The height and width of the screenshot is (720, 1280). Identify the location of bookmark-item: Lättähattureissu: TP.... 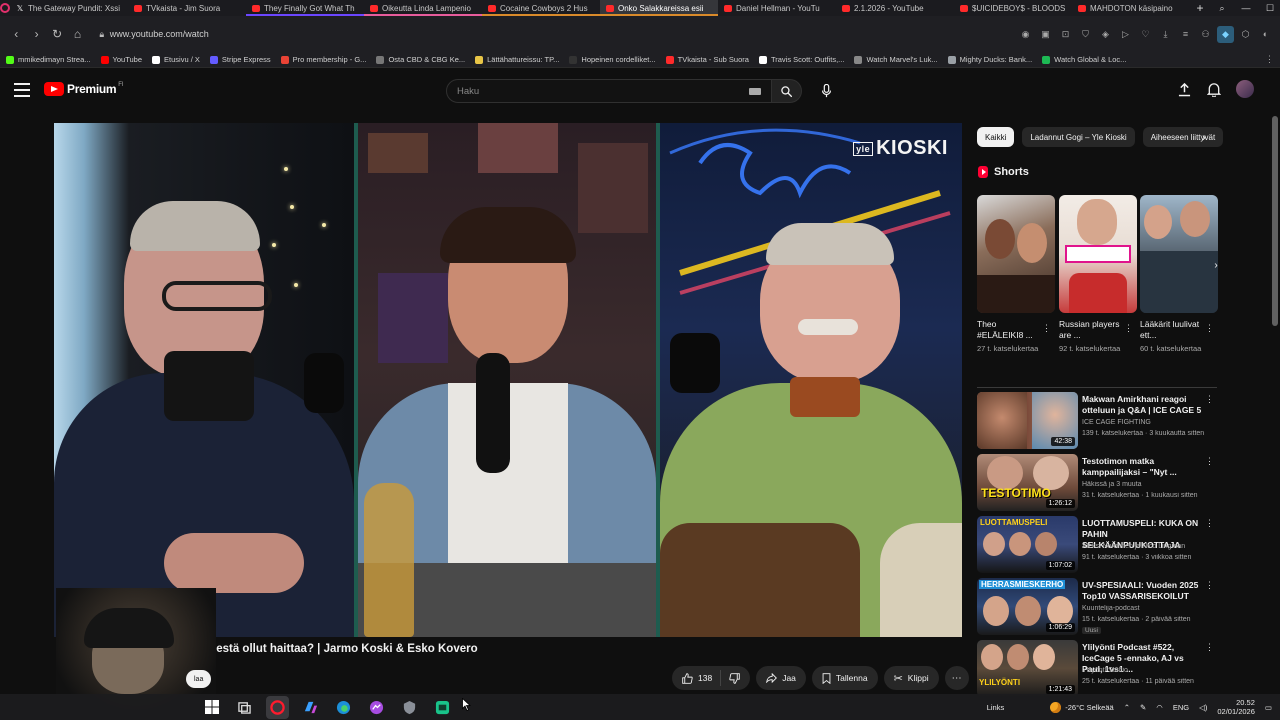
(517, 59).